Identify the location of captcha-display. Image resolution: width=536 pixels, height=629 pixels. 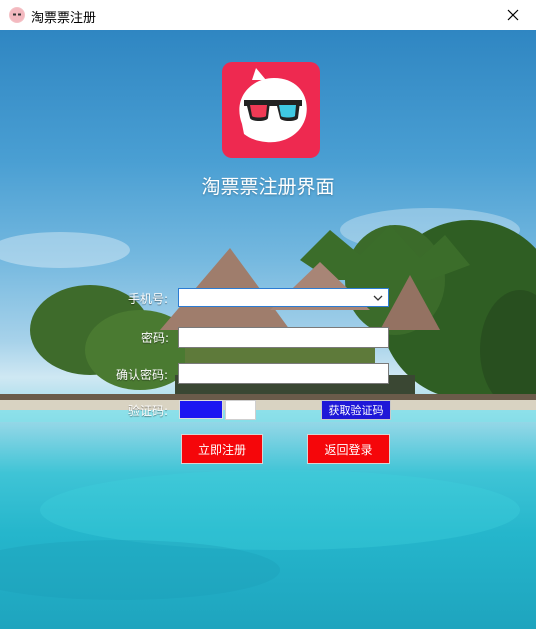
(201, 409).